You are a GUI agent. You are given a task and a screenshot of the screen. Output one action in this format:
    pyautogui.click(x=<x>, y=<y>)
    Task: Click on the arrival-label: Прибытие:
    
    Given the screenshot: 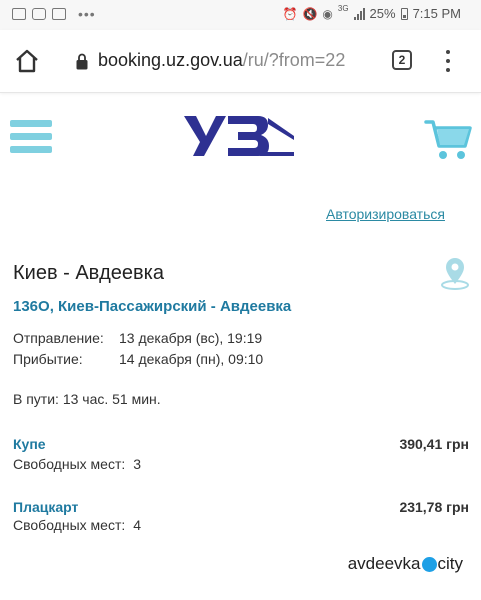 What is the action you would take?
    pyautogui.click(x=48, y=359)
    